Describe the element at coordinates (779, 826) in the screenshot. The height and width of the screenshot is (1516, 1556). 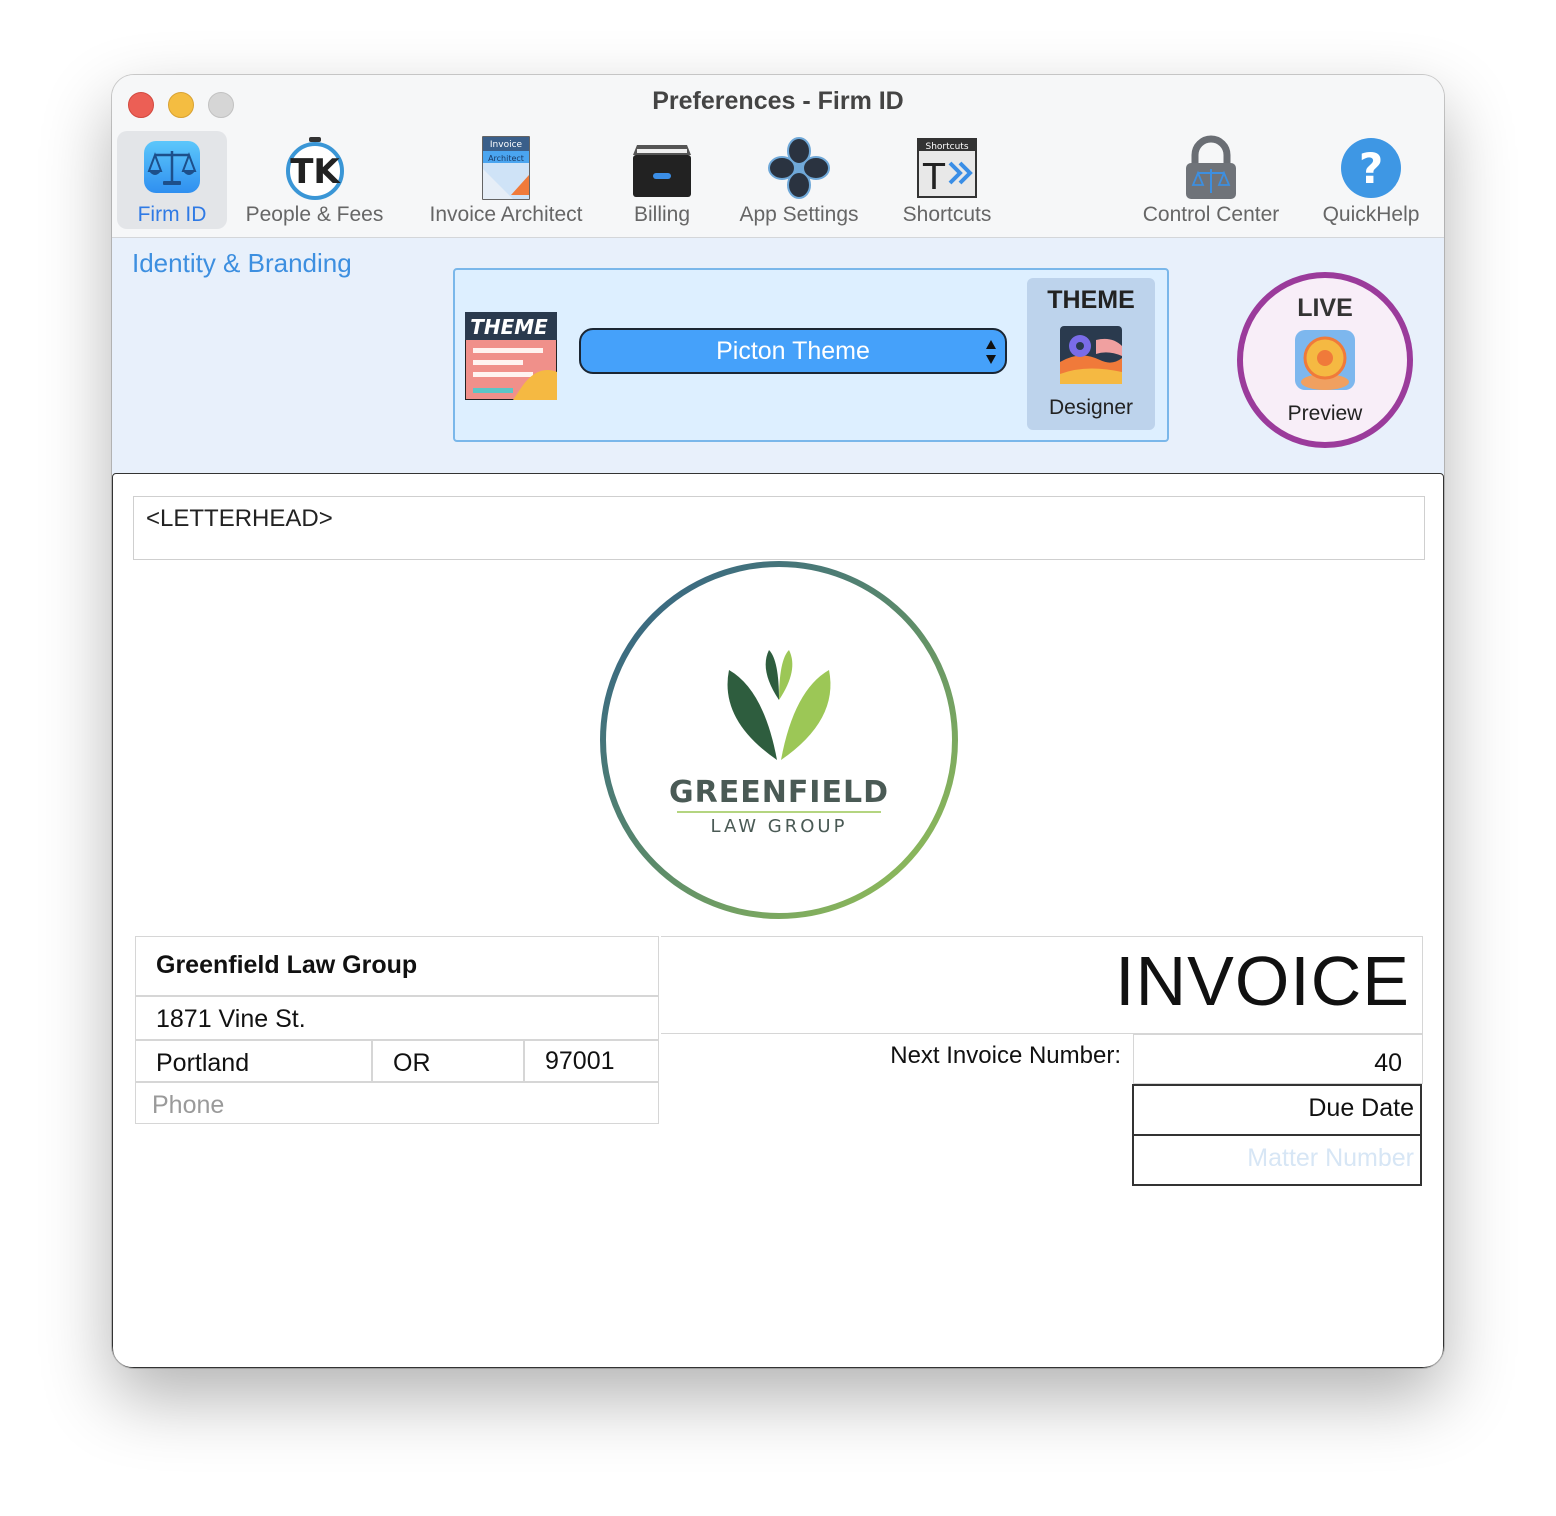
I see `logo-sub: LAW GROUP` at that location.